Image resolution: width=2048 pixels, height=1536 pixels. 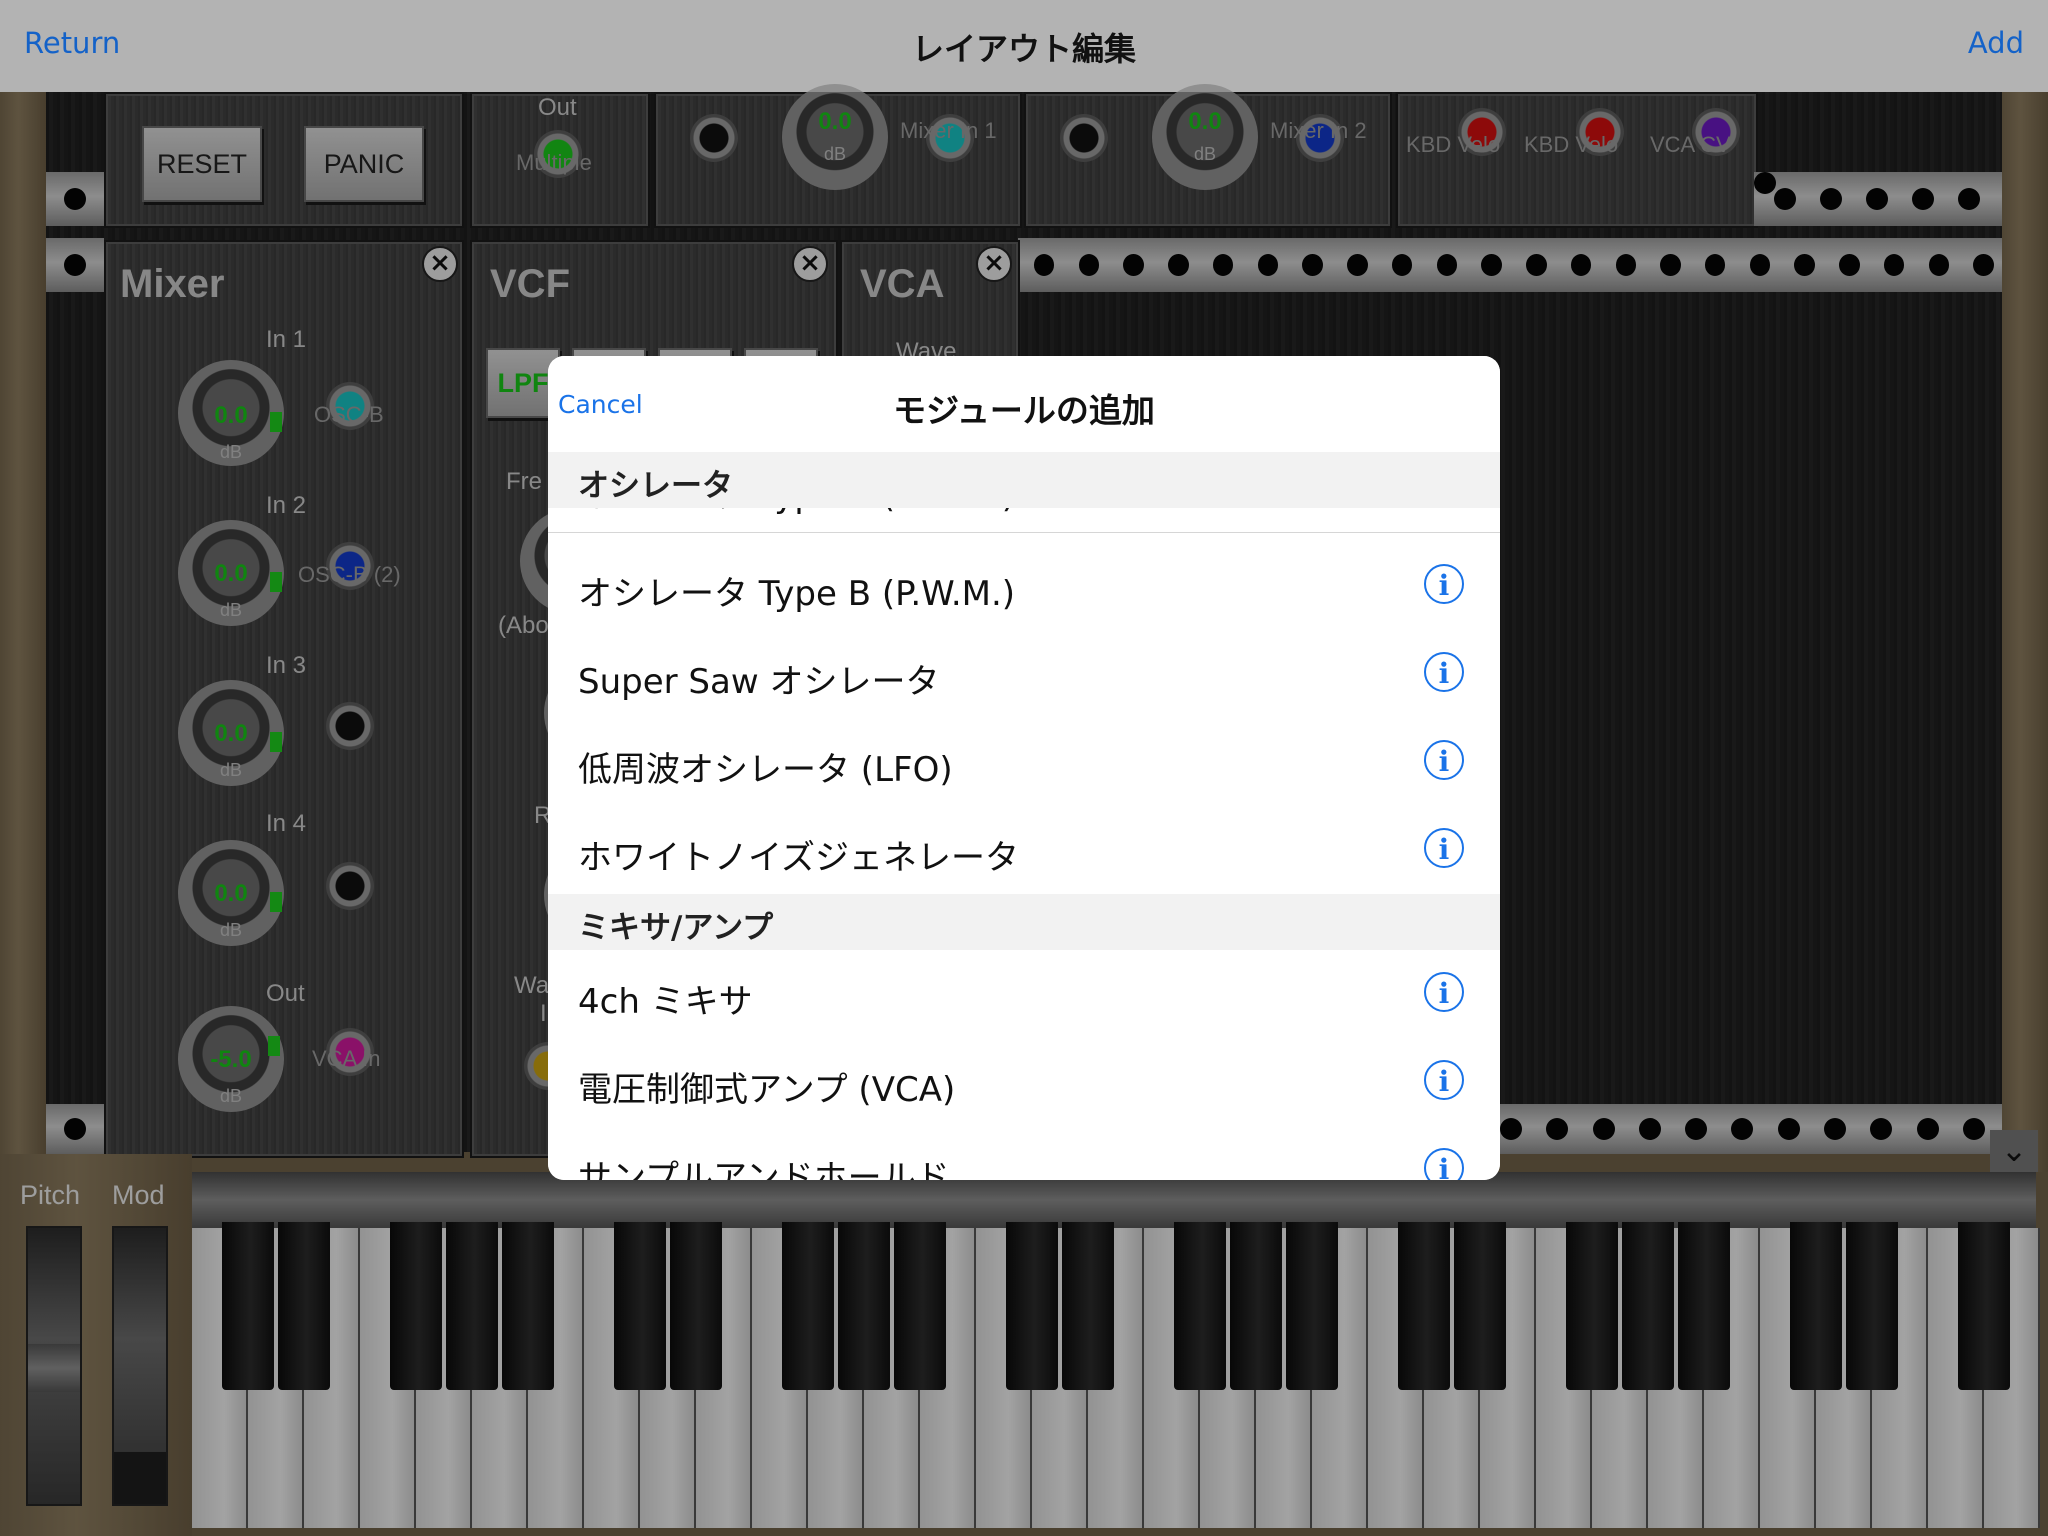 What do you see at coordinates (1024, 480) in the screenshot?
I see `section-header: オシレータ` at bounding box center [1024, 480].